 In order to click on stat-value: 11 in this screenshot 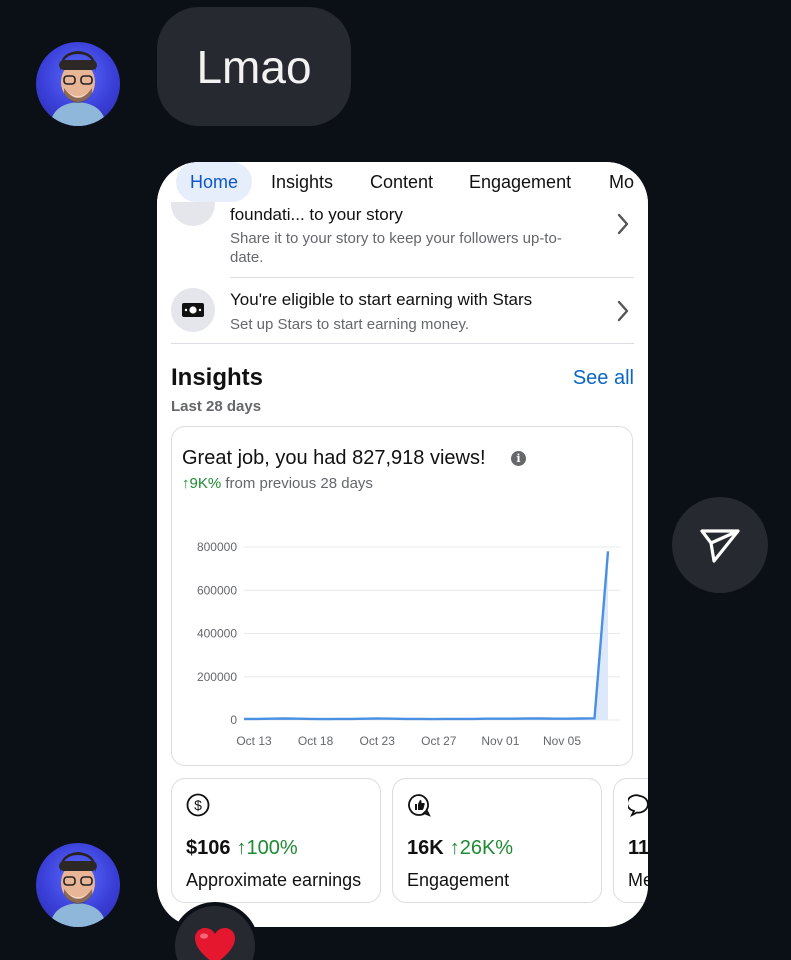, I will do `click(638, 848)`.